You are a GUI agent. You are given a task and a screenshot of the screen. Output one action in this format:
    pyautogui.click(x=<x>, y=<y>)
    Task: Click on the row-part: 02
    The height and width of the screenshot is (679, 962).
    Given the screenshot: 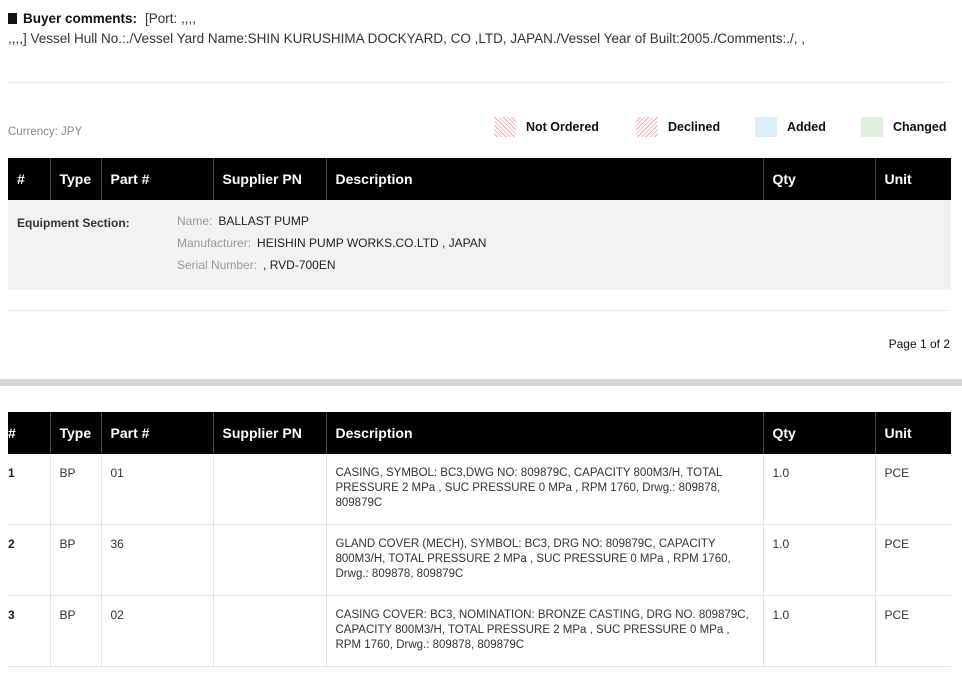 What is the action you would take?
    pyautogui.click(x=157, y=631)
    